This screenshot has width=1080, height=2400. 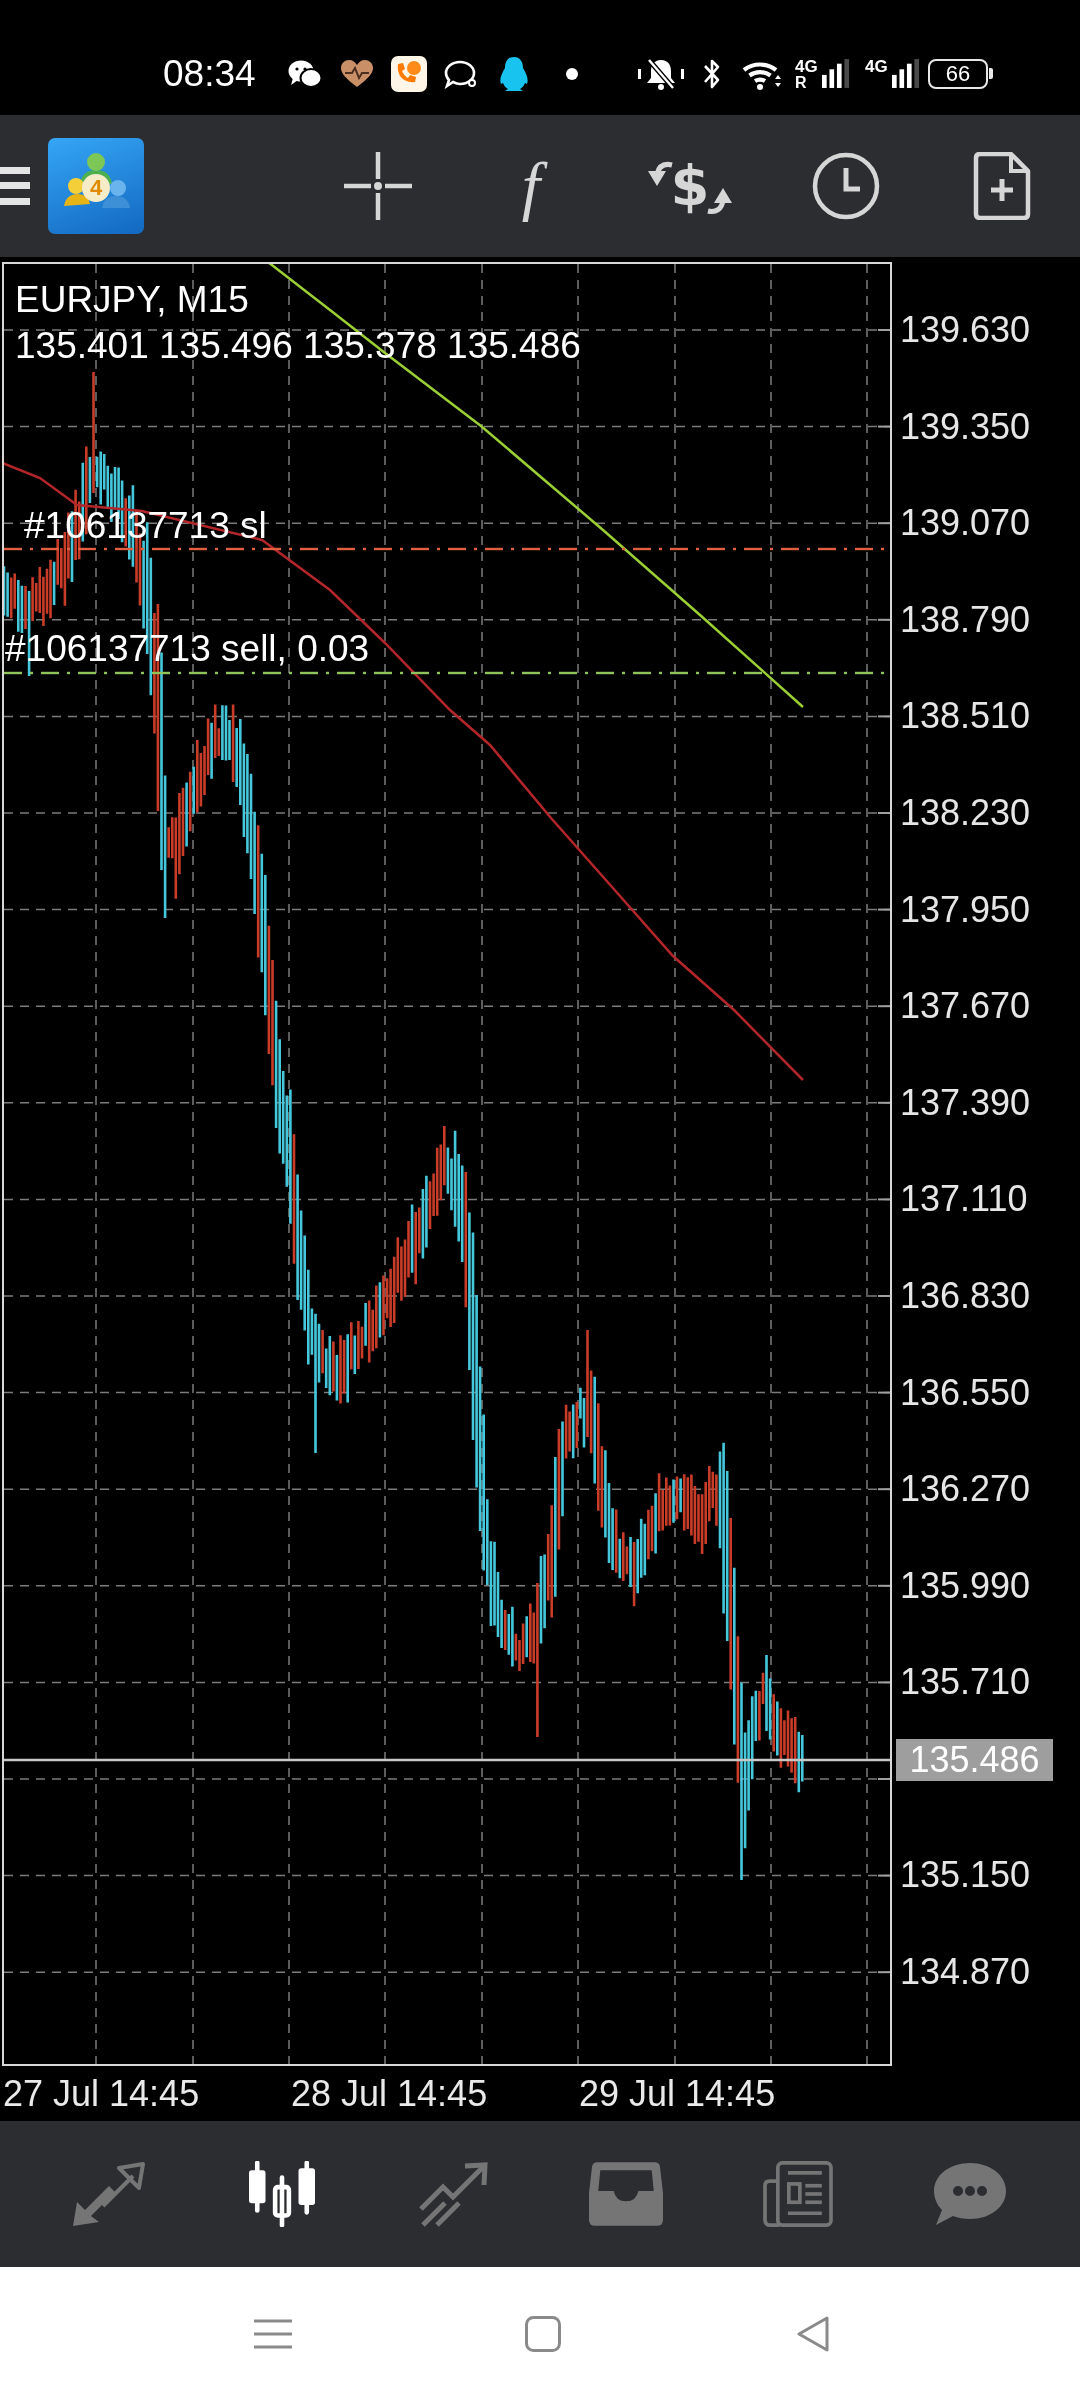 I want to click on price-label: 139.070, so click(x=965, y=523).